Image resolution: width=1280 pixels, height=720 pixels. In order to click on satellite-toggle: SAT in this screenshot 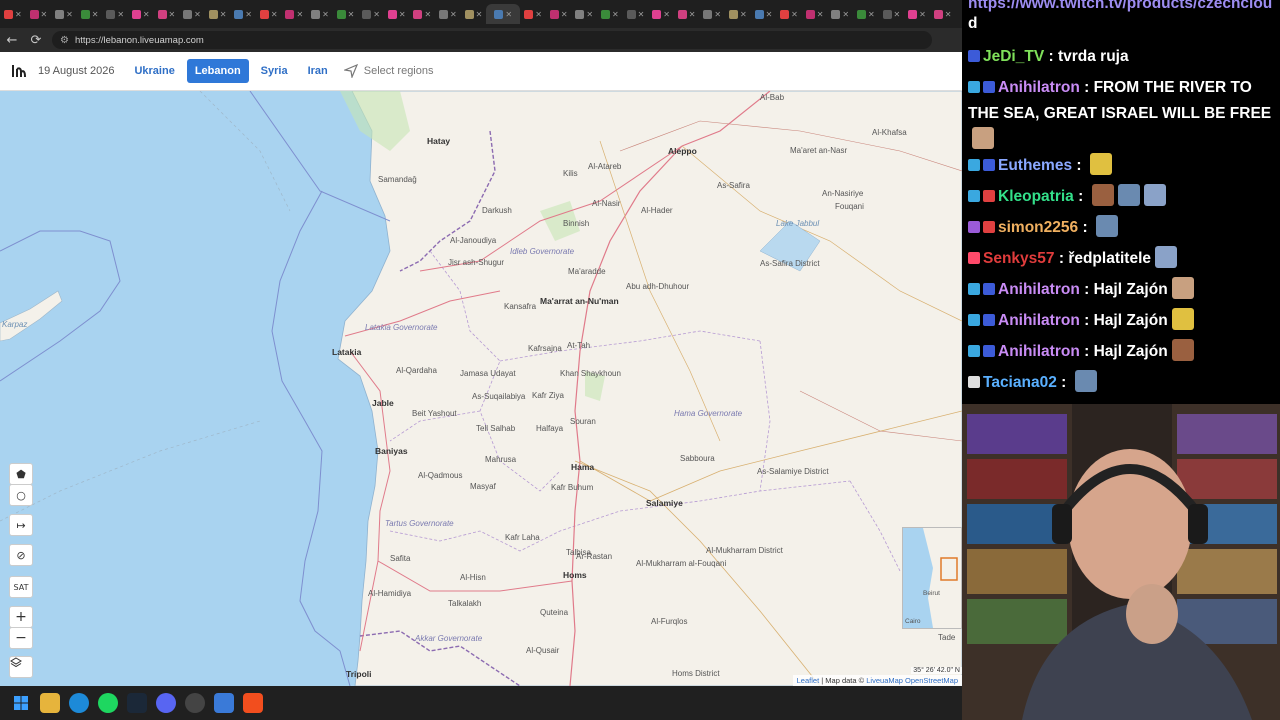, I will do `click(21, 587)`.